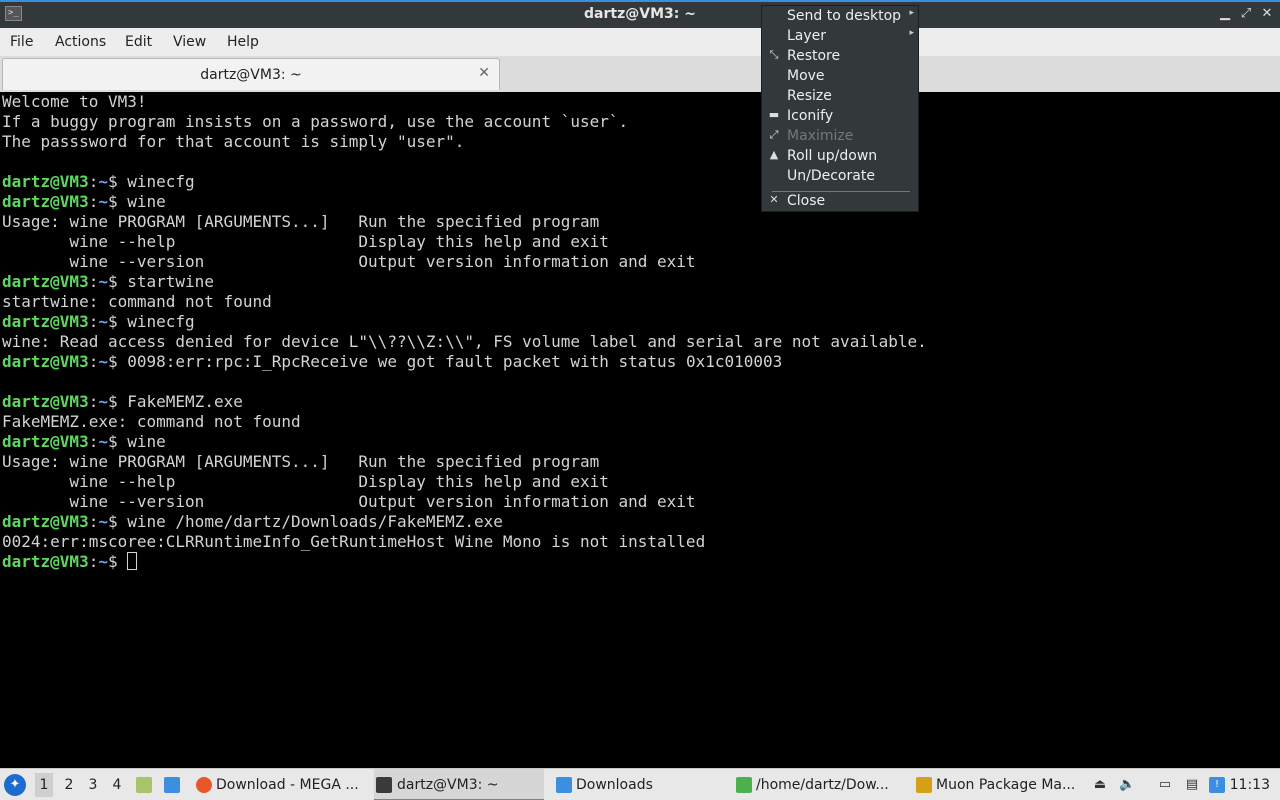  I want to click on menu-item-label: Layer, so click(807, 36).